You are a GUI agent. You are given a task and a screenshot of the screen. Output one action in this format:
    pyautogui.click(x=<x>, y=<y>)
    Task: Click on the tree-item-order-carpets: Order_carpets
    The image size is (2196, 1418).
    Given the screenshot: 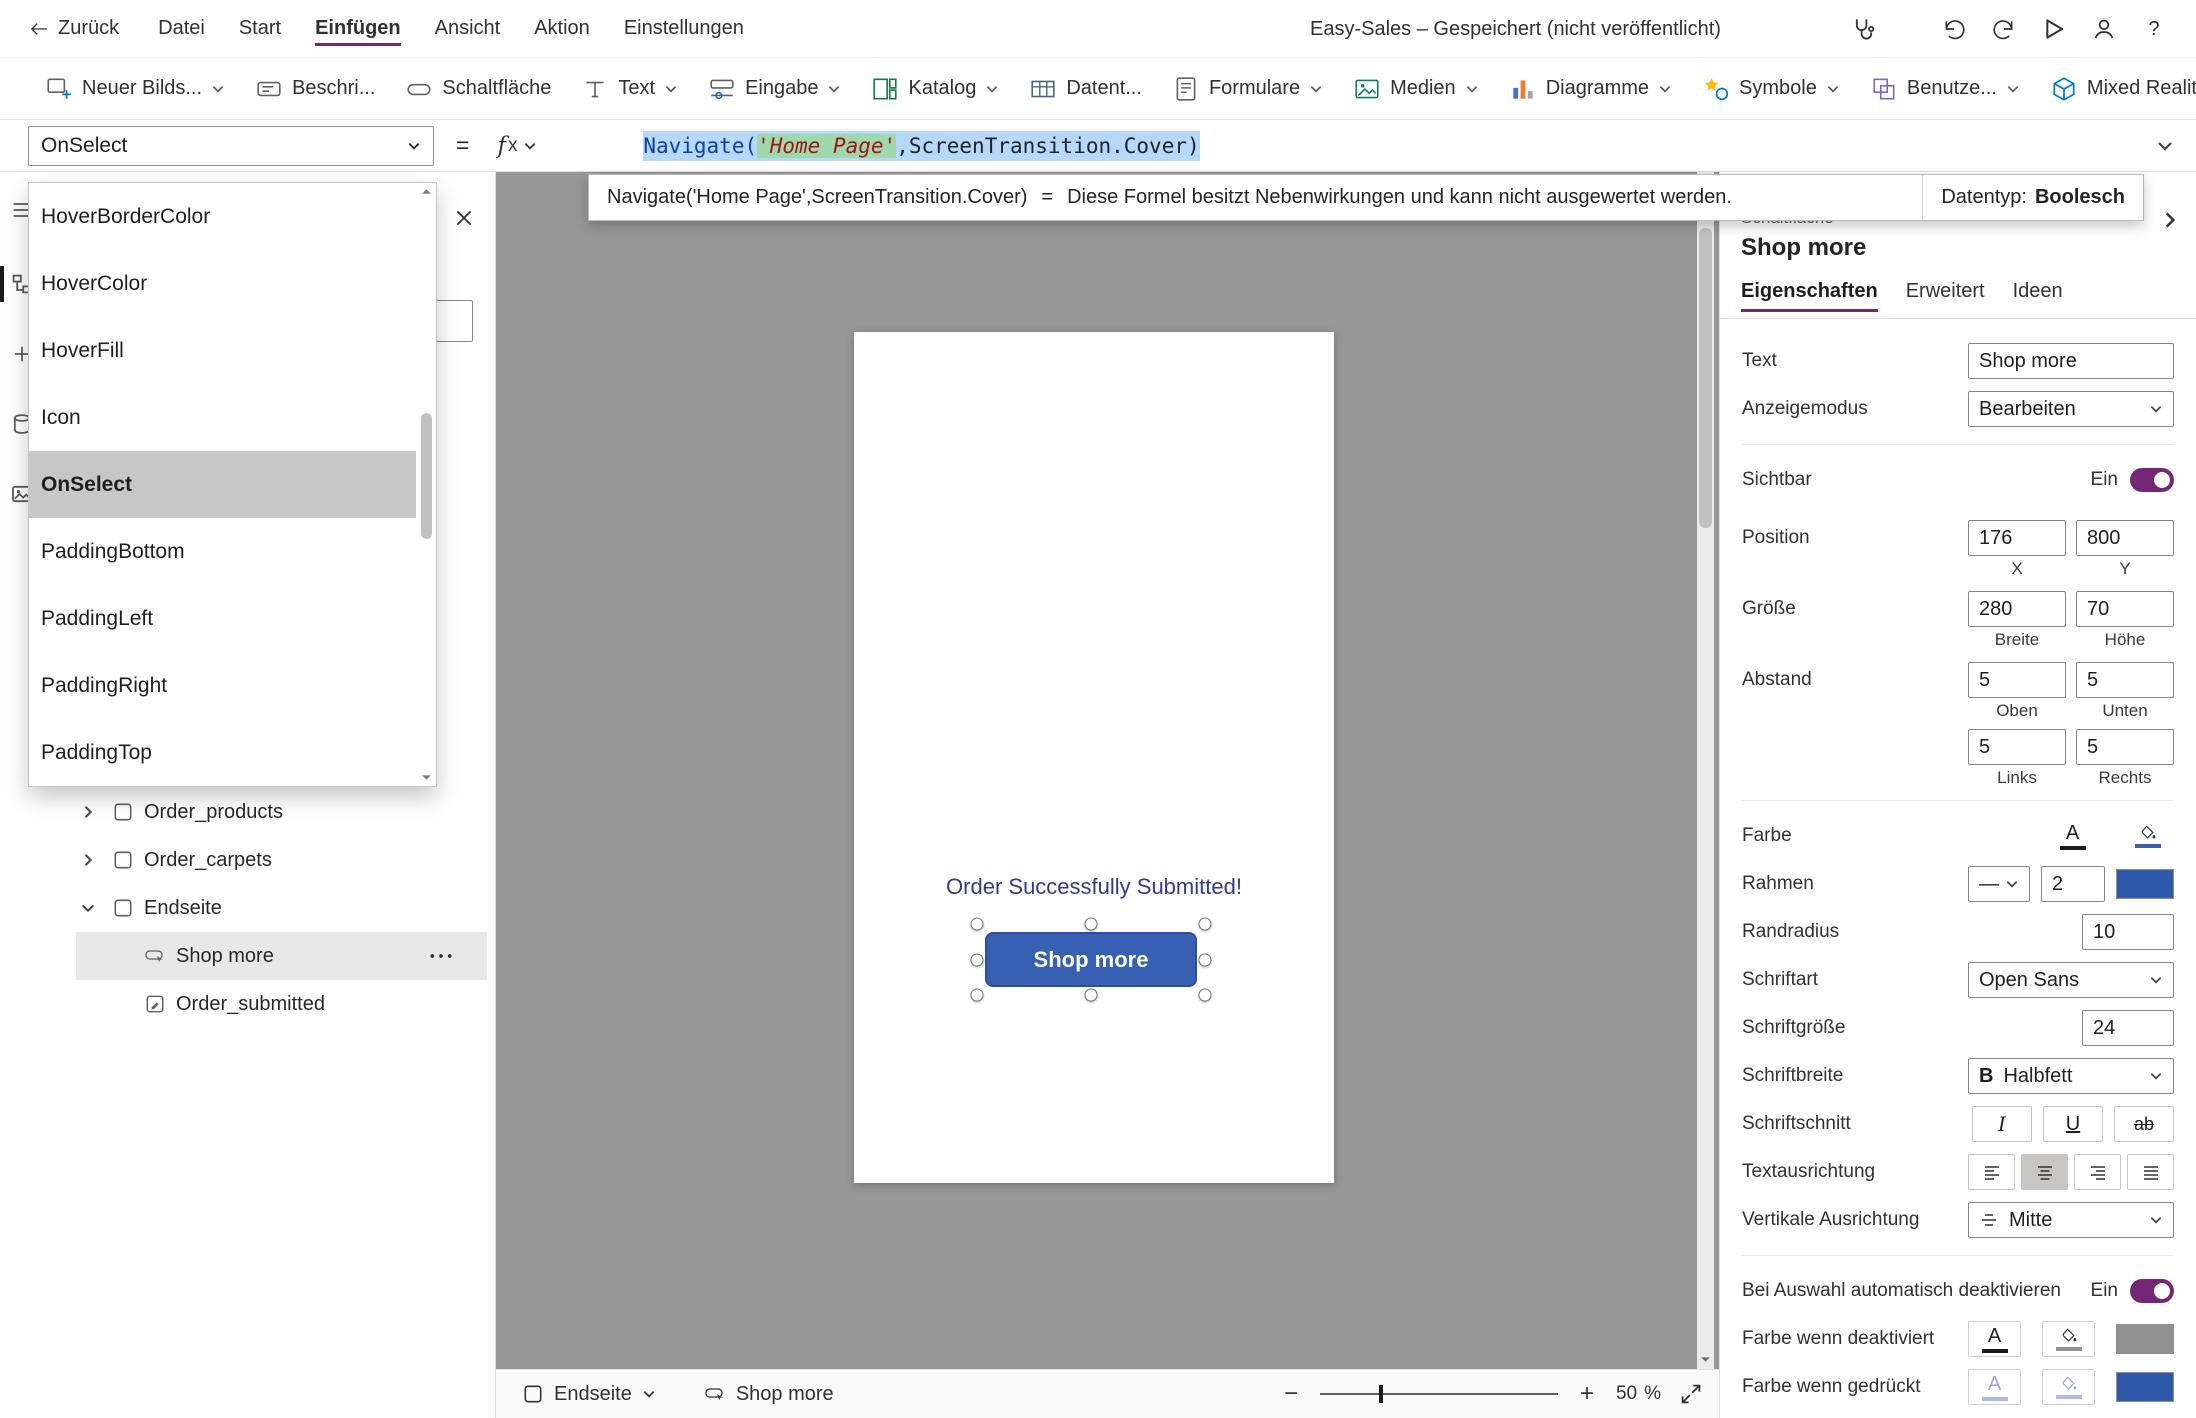 What is the action you would take?
    pyautogui.click(x=244, y=860)
    